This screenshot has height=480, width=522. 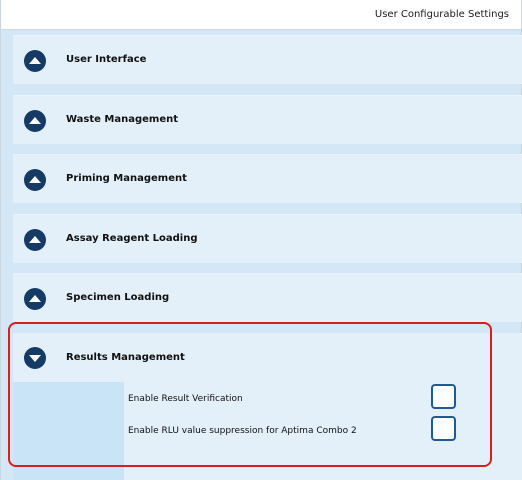 What do you see at coordinates (35, 358) in the screenshot?
I see `chevron-down-icon` at bounding box center [35, 358].